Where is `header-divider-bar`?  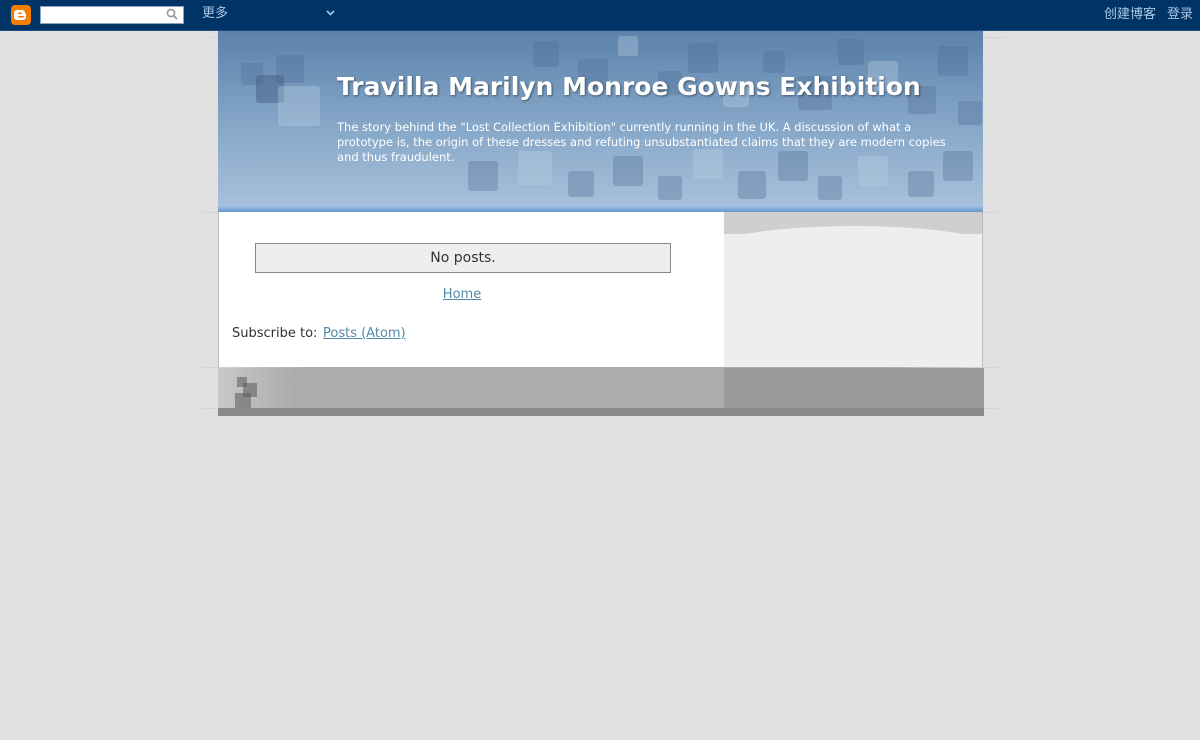 header-divider-bar is located at coordinates (600, 208).